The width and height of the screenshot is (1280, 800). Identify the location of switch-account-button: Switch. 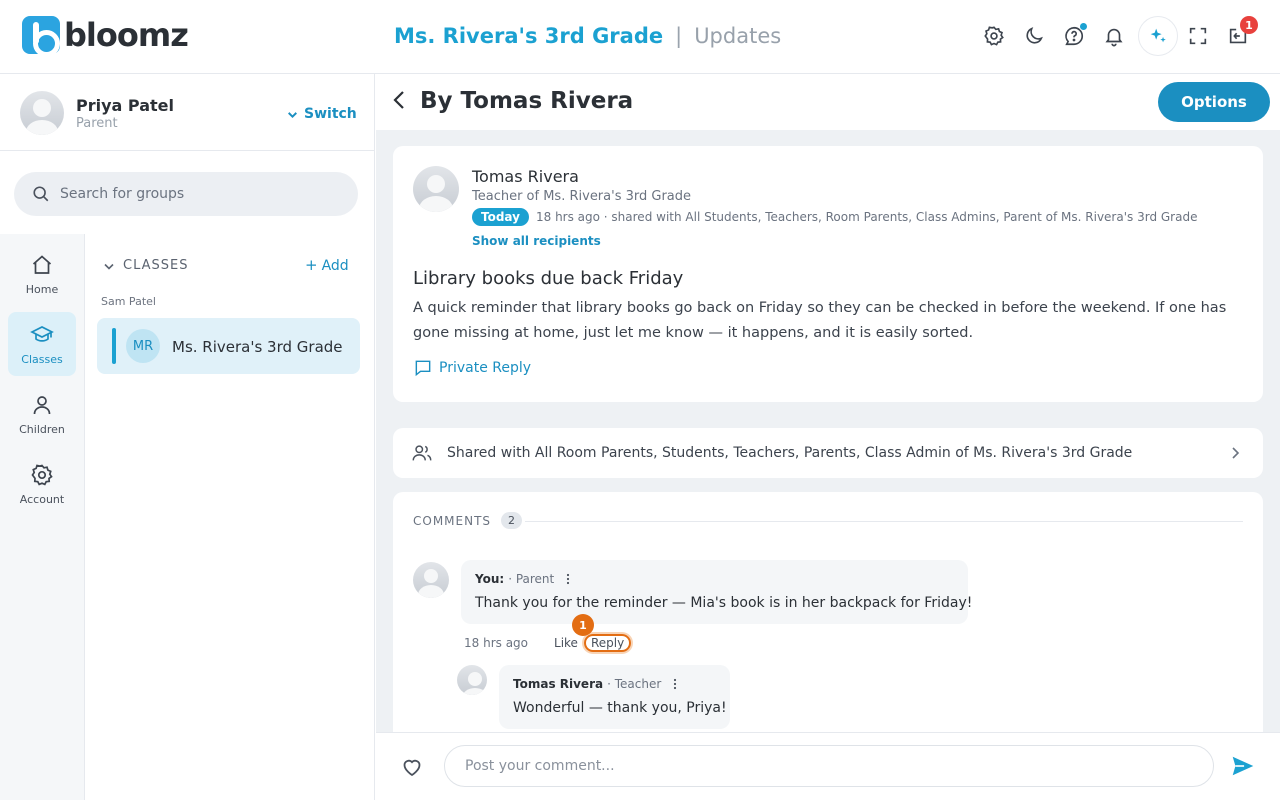
(321, 114).